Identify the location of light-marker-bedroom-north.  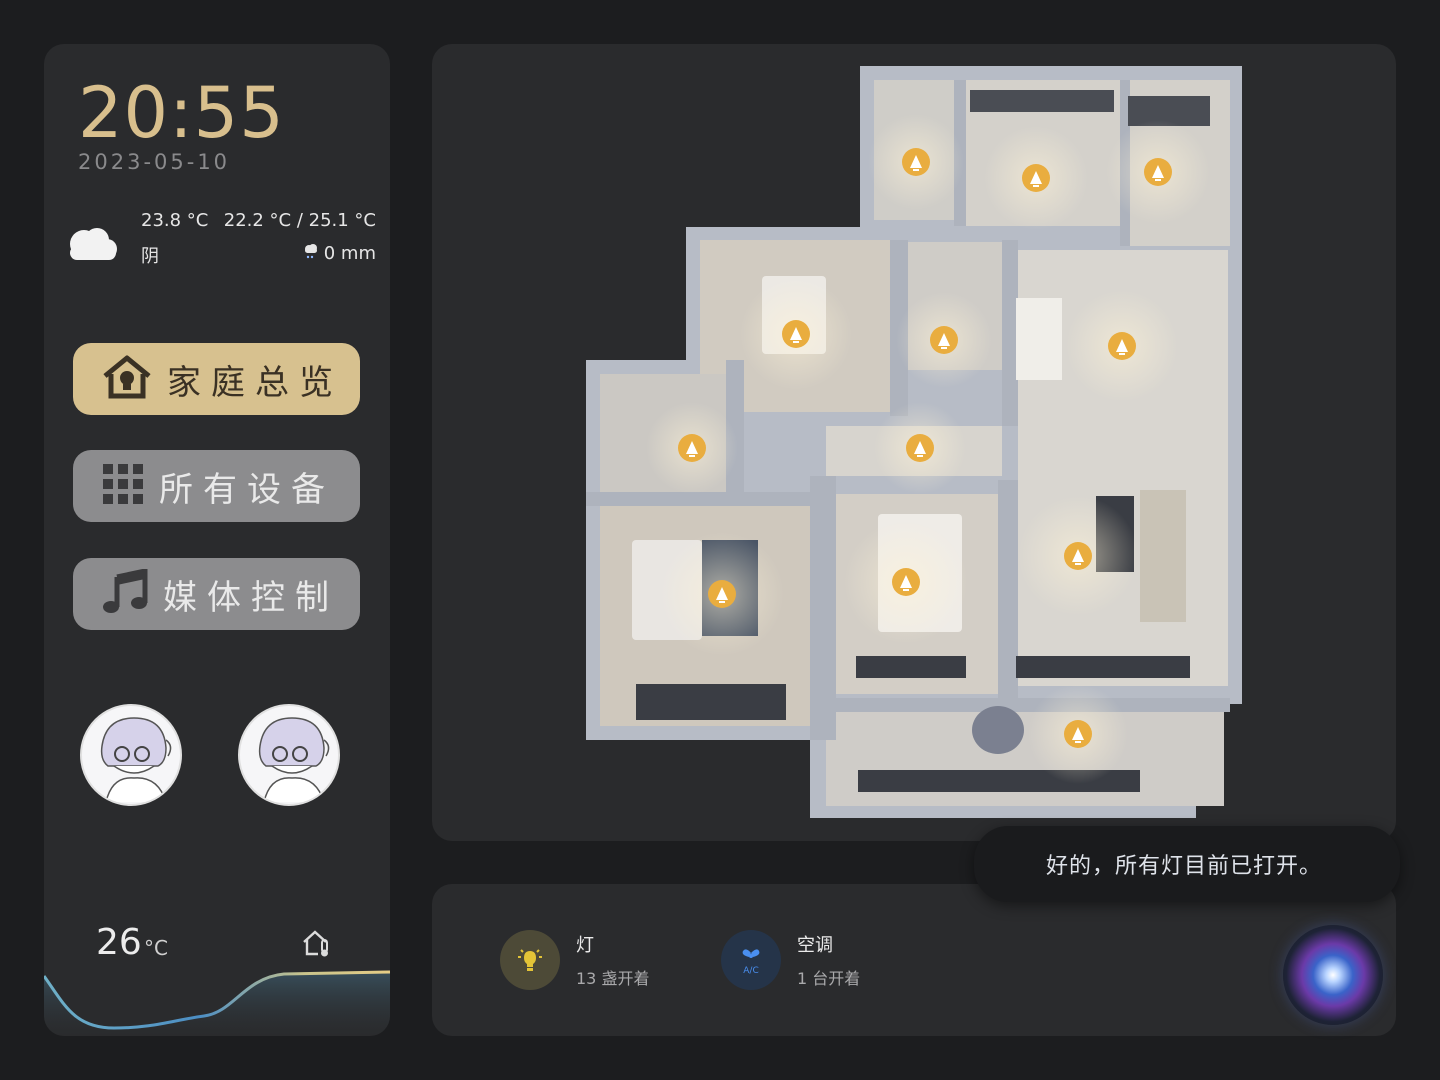
(796, 334).